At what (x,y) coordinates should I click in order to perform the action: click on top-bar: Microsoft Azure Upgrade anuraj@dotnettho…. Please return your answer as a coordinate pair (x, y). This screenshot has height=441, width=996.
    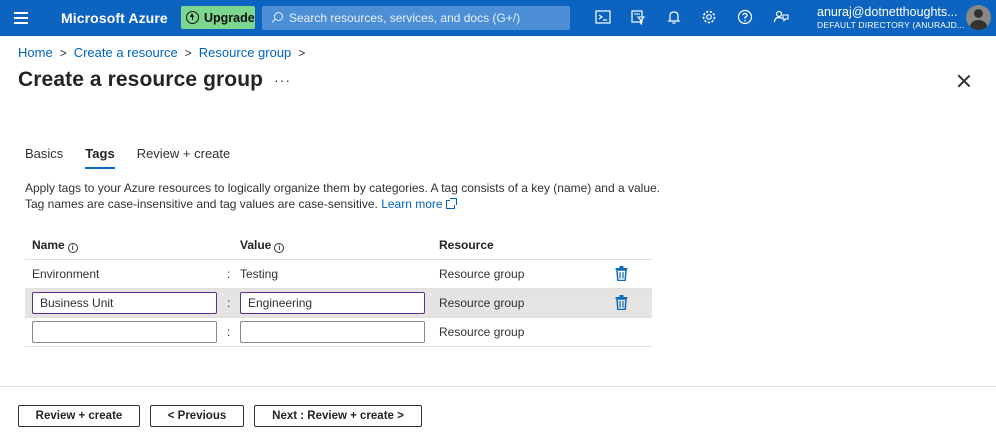
    Looking at the image, I should click on (498, 18).